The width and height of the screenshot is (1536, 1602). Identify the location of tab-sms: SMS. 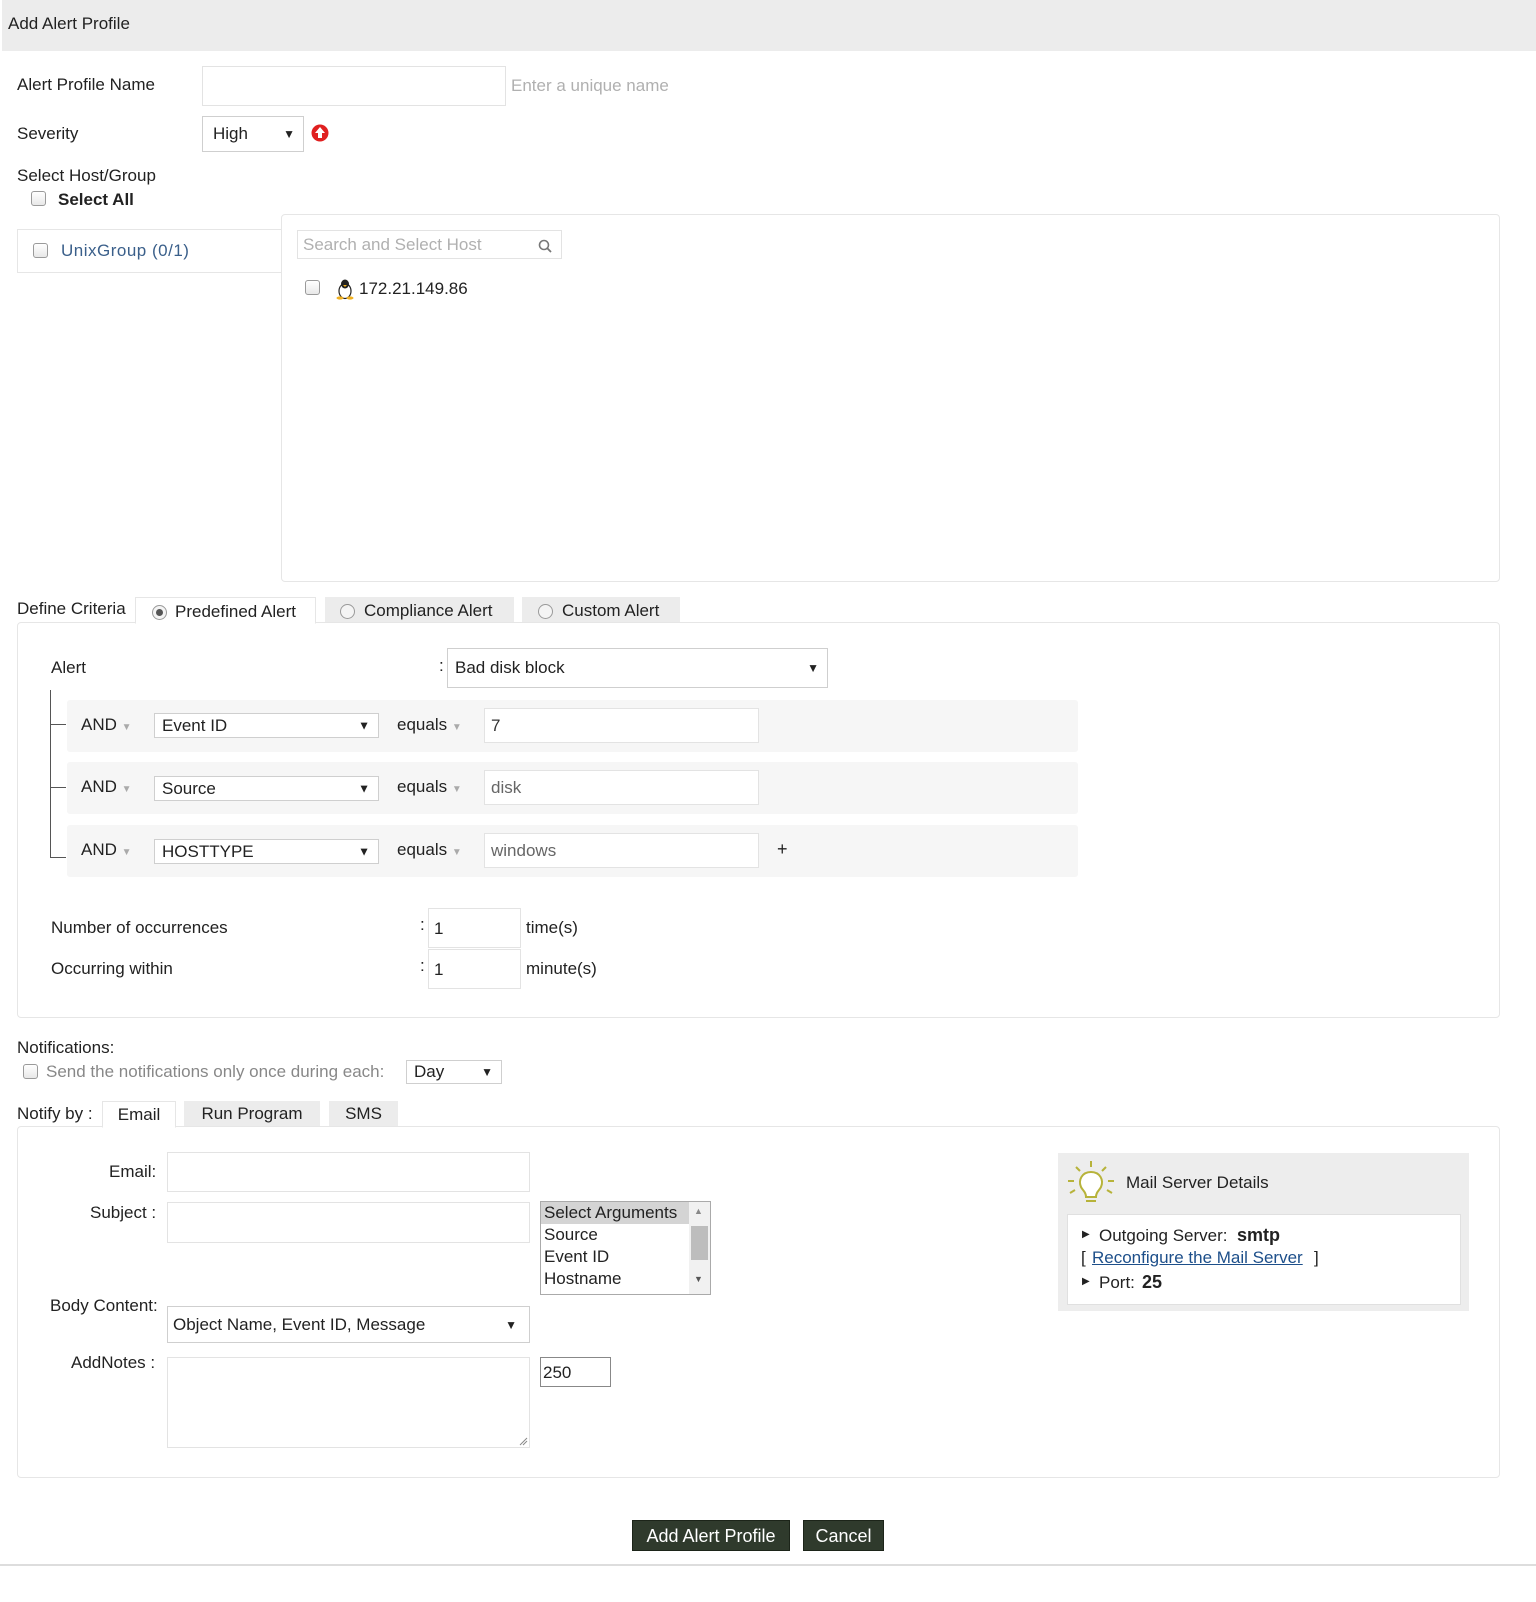
(363, 1113).